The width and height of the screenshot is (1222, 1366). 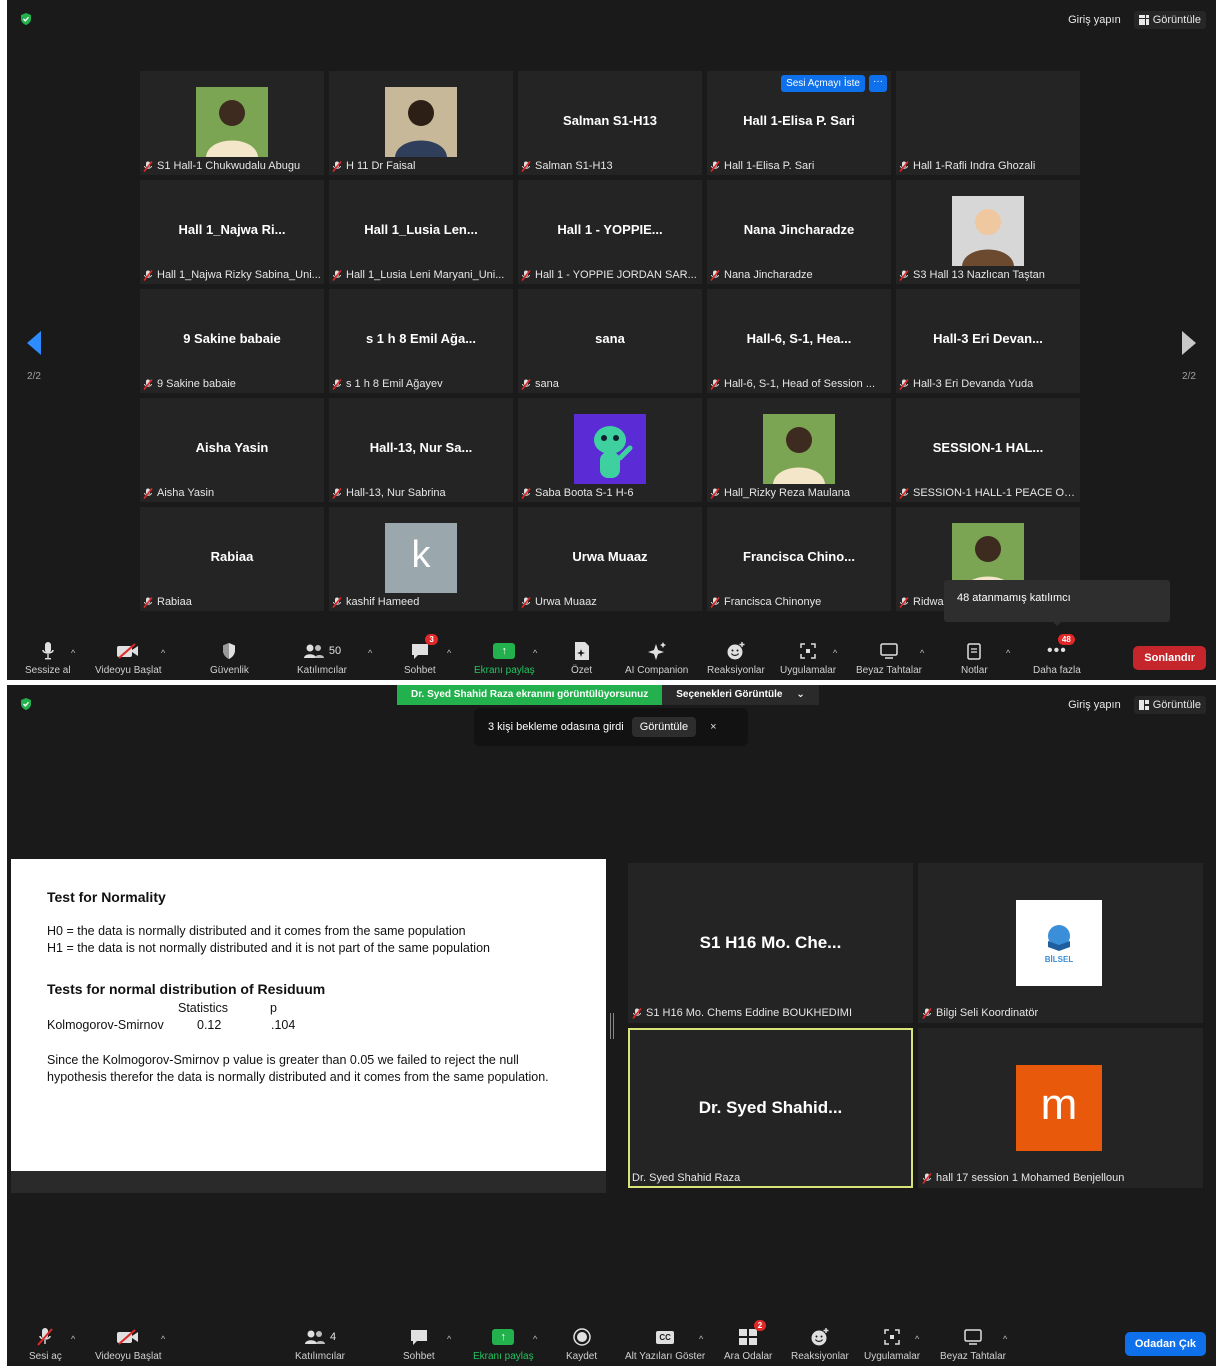 I want to click on close-icon: ×, so click(x=713, y=727).